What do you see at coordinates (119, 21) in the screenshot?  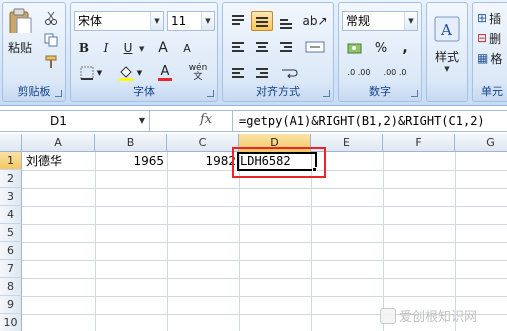 I see `font-name-select: 宋体 ▼` at bounding box center [119, 21].